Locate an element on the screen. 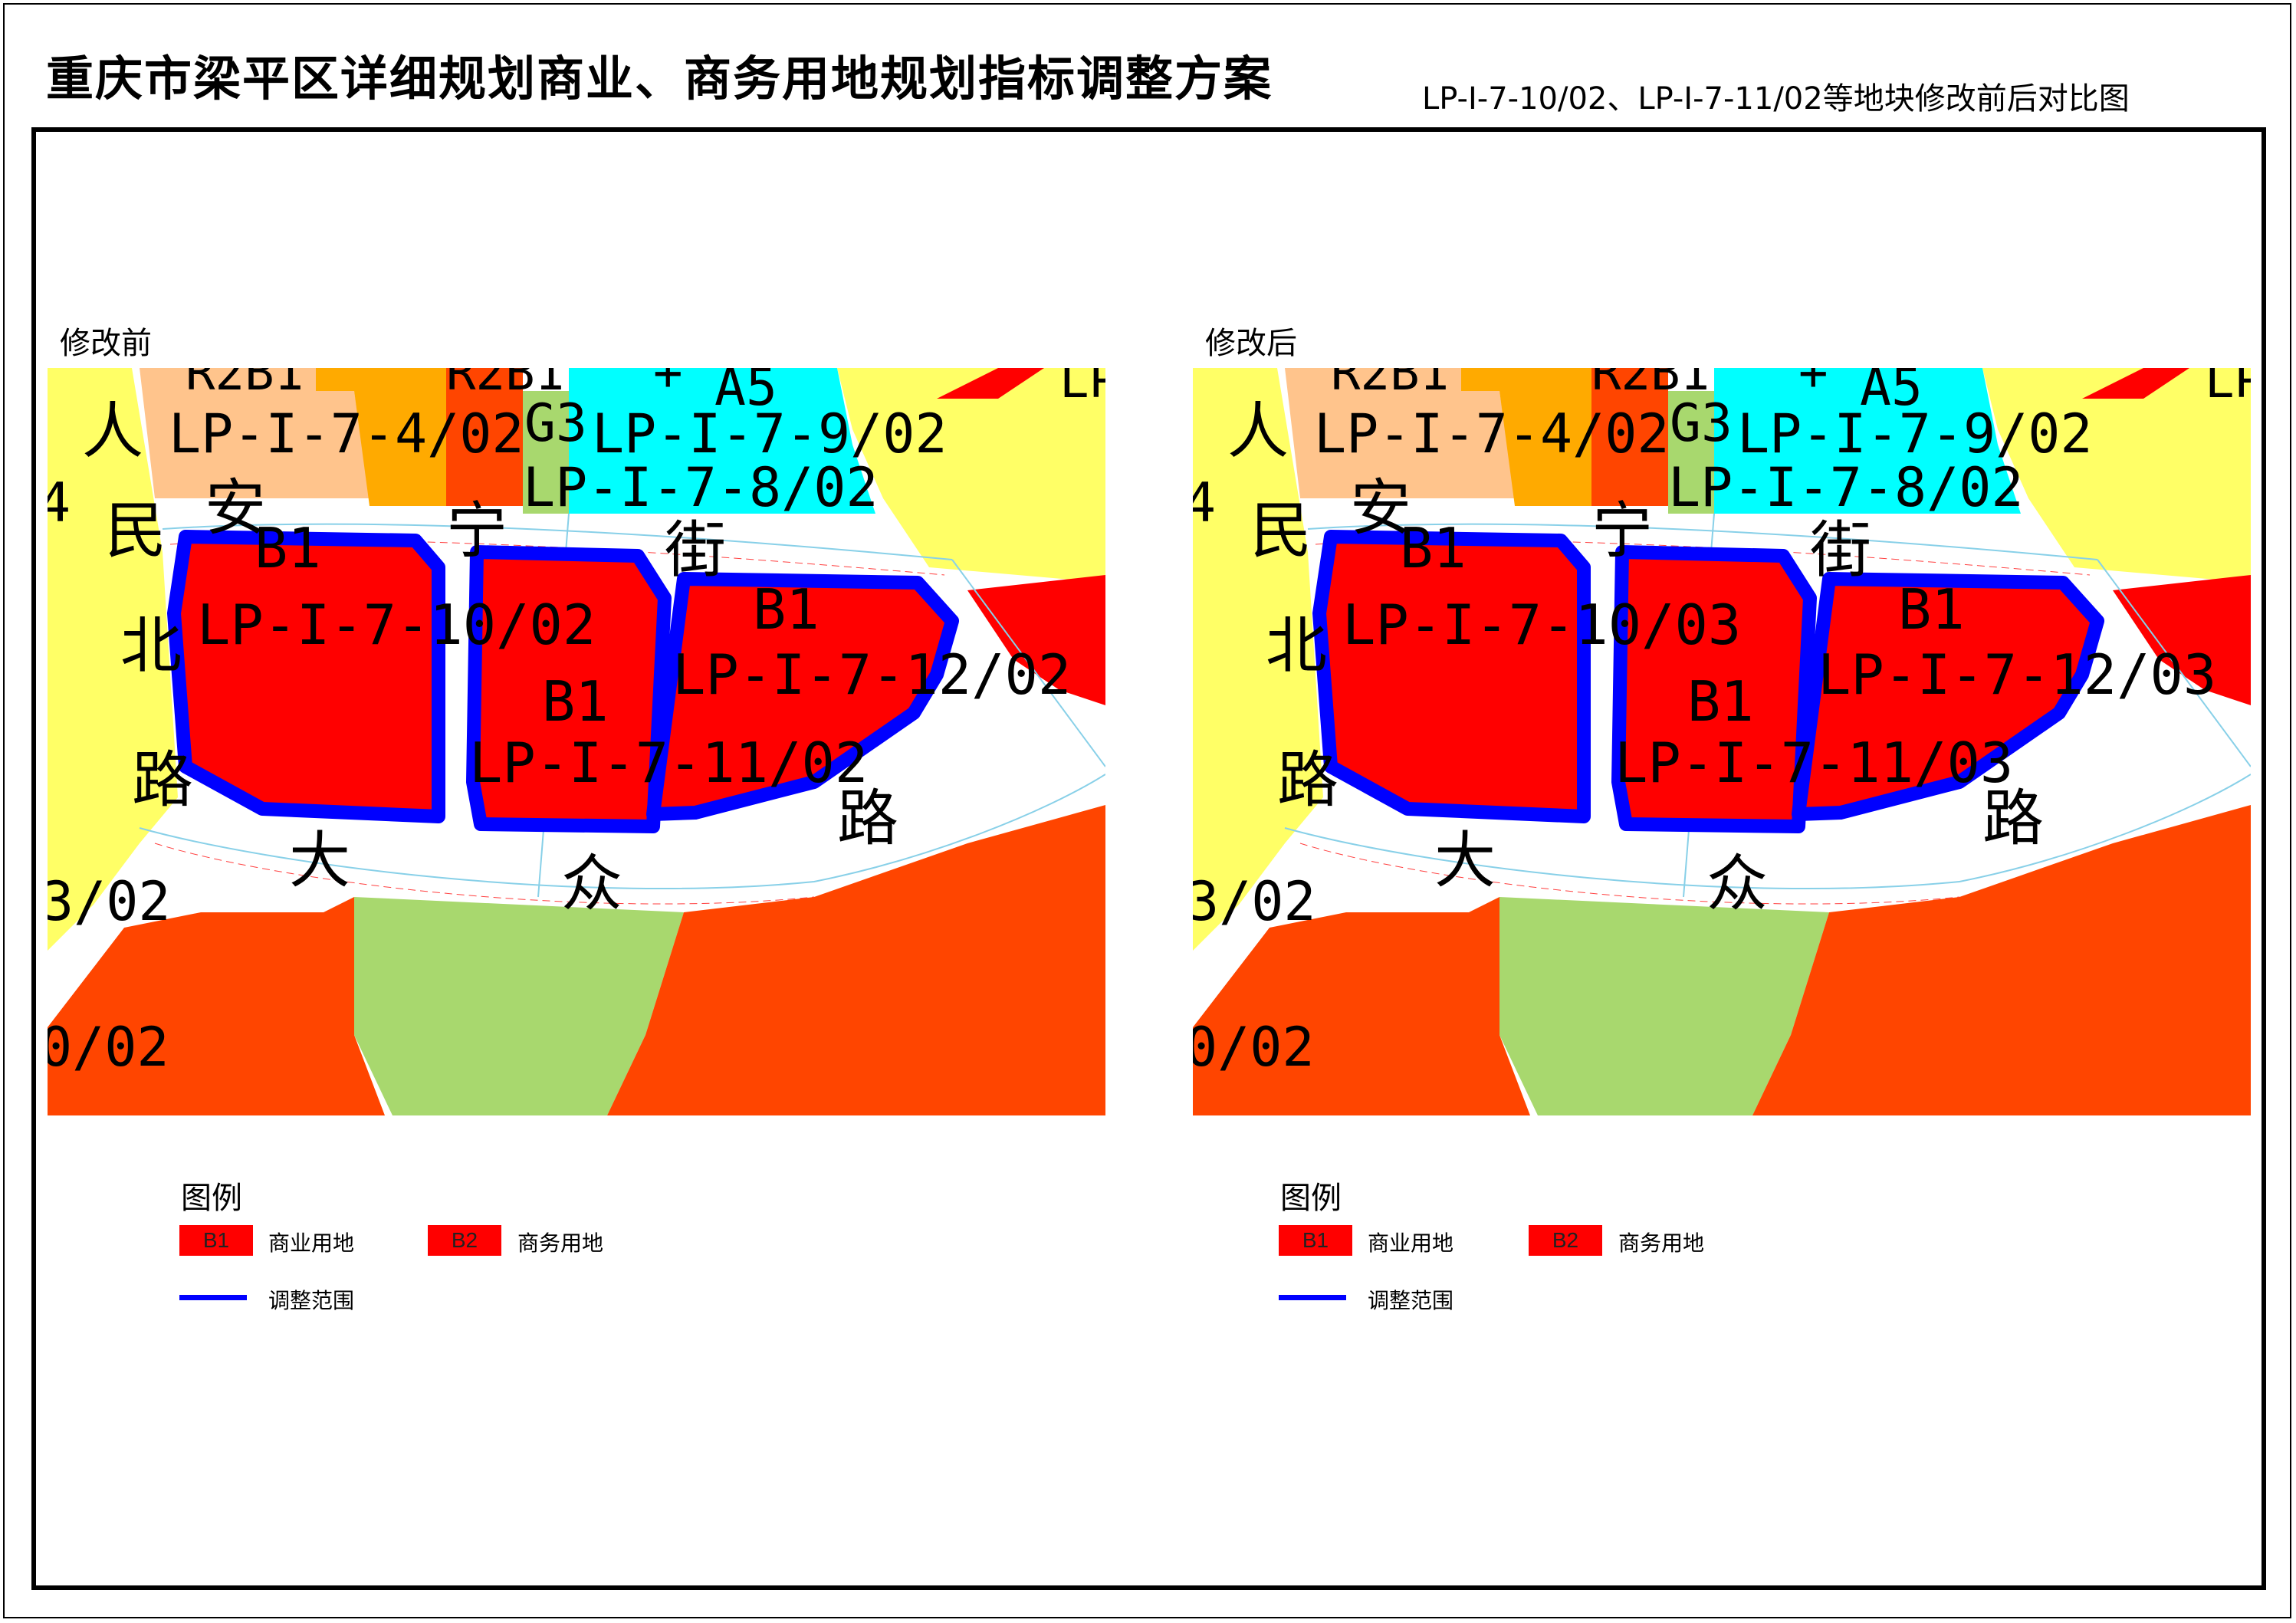 This screenshot has height=1623, width=2296. parcel-code-east: LP-I-7-12/03 is located at coordinates (2017, 674).